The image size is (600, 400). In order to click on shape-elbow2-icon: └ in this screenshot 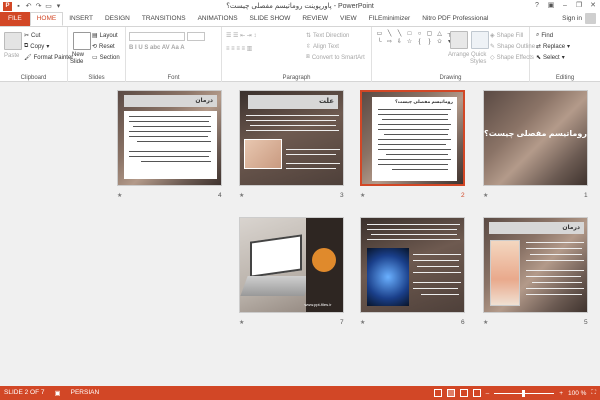, I will do `click(379, 42)`.